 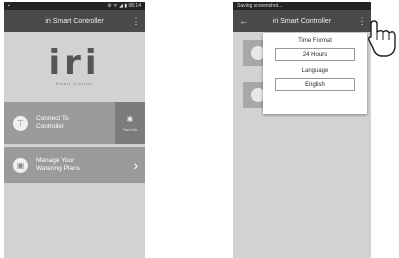 I want to click on language-select: English, so click(x=315, y=84).